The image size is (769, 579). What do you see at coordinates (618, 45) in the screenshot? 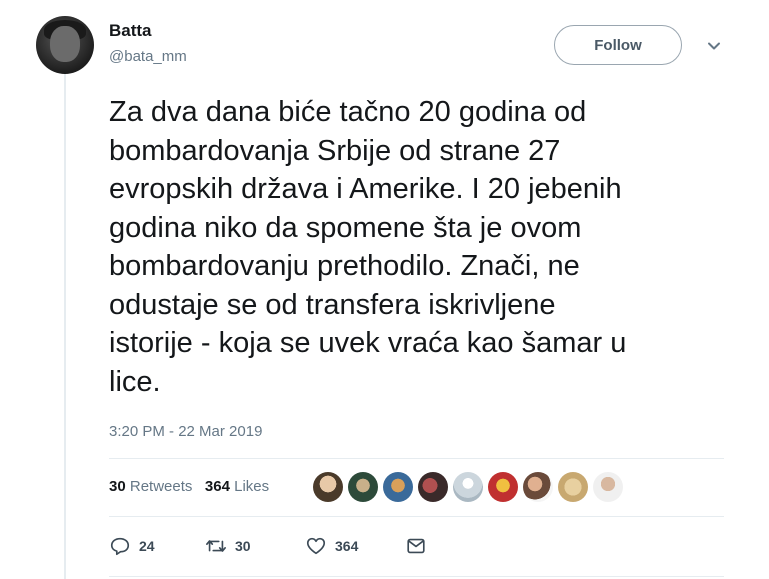
I see `follow-button: Follow` at bounding box center [618, 45].